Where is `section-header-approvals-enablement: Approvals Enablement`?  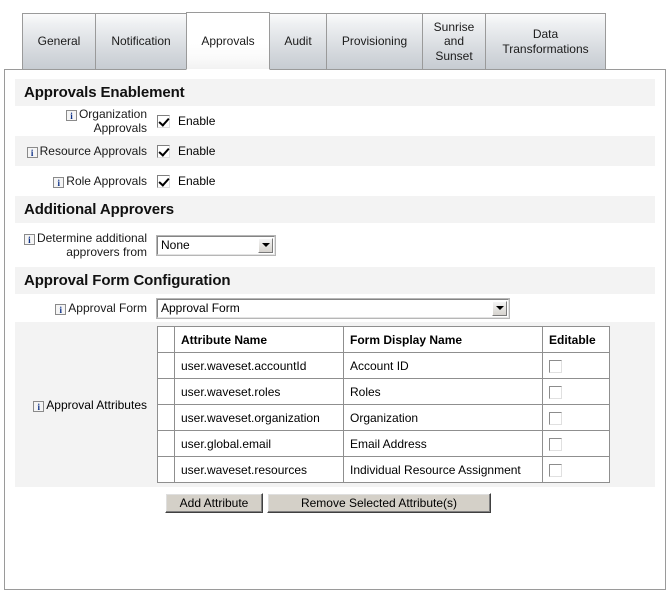 section-header-approvals-enablement: Approvals Enablement is located at coordinates (335, 92).